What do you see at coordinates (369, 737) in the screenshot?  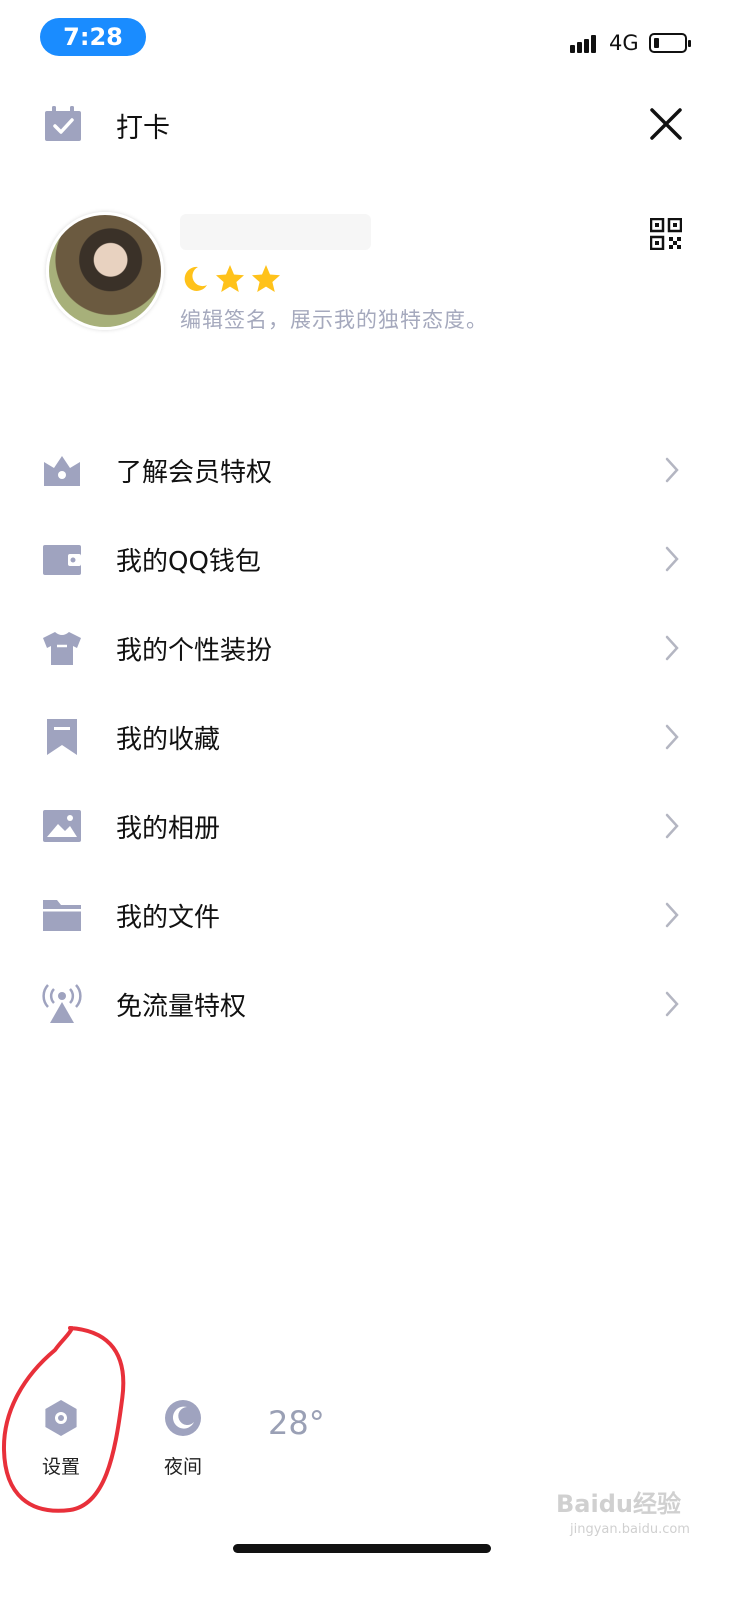 I see `menu-item-favorites: 我的收藏` at bounding box center [369, 737].